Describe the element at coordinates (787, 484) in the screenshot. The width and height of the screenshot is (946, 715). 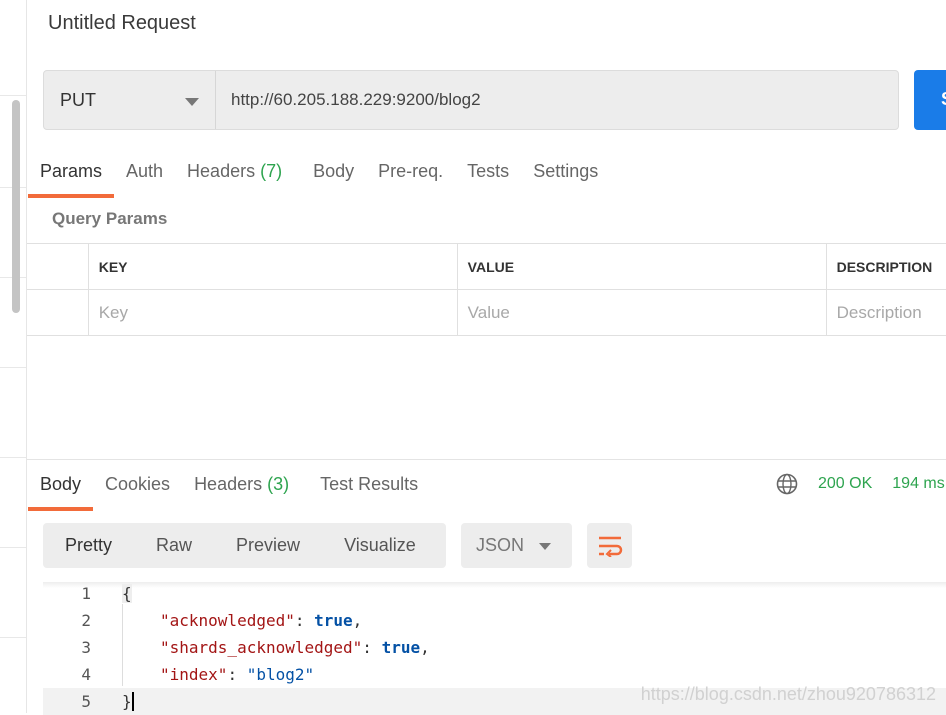
I see `globe-icon` at that location.